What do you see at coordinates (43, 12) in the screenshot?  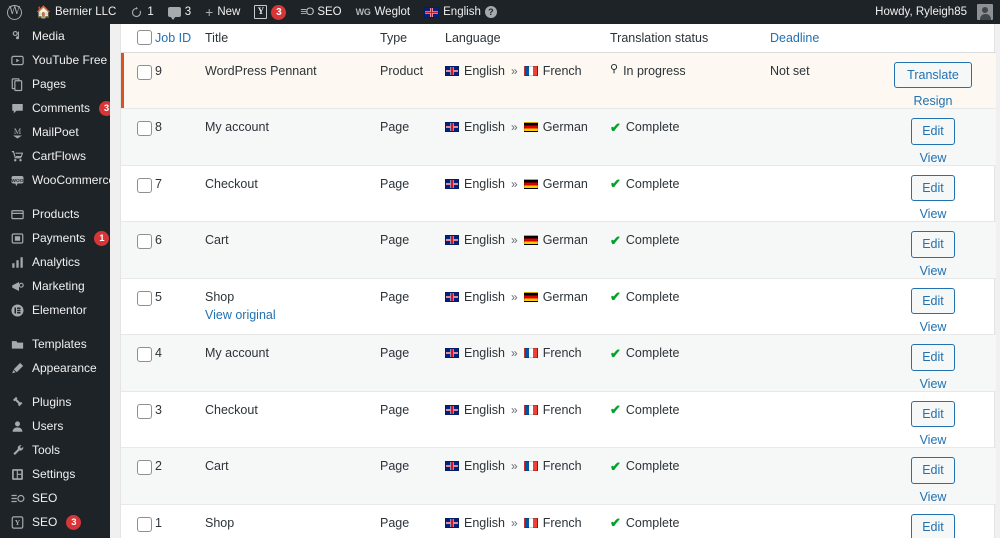 I see `home-icon: 🏠` at bounding box center [43, 12].